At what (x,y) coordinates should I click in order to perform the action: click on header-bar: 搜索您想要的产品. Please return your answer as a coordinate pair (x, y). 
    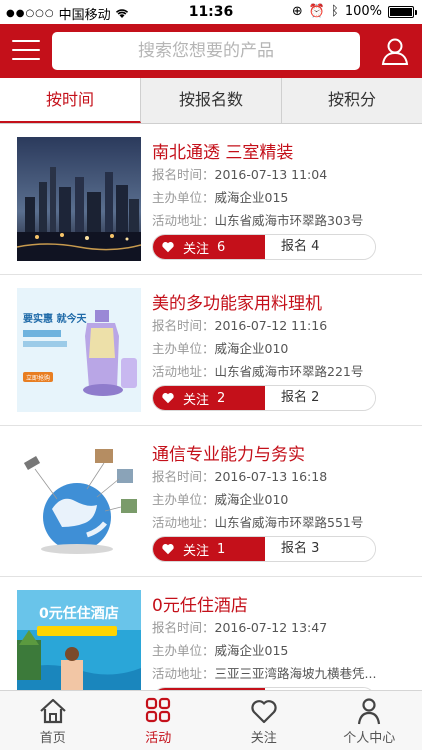
    Looking at the image, I should click on (211, 51).